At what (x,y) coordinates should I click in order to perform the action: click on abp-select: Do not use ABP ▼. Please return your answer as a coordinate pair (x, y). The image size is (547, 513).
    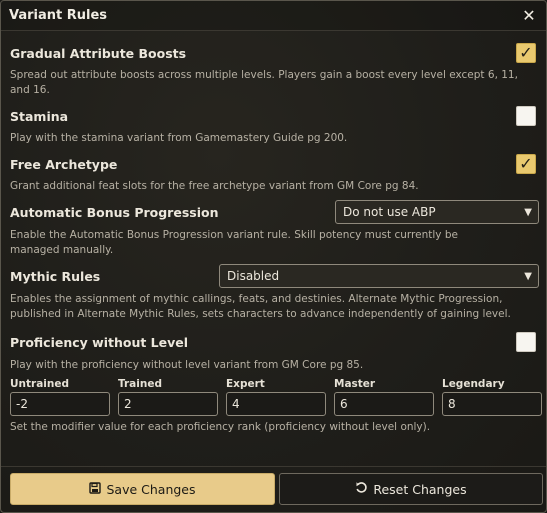
    Looking at the image, I should click on (437, 212).